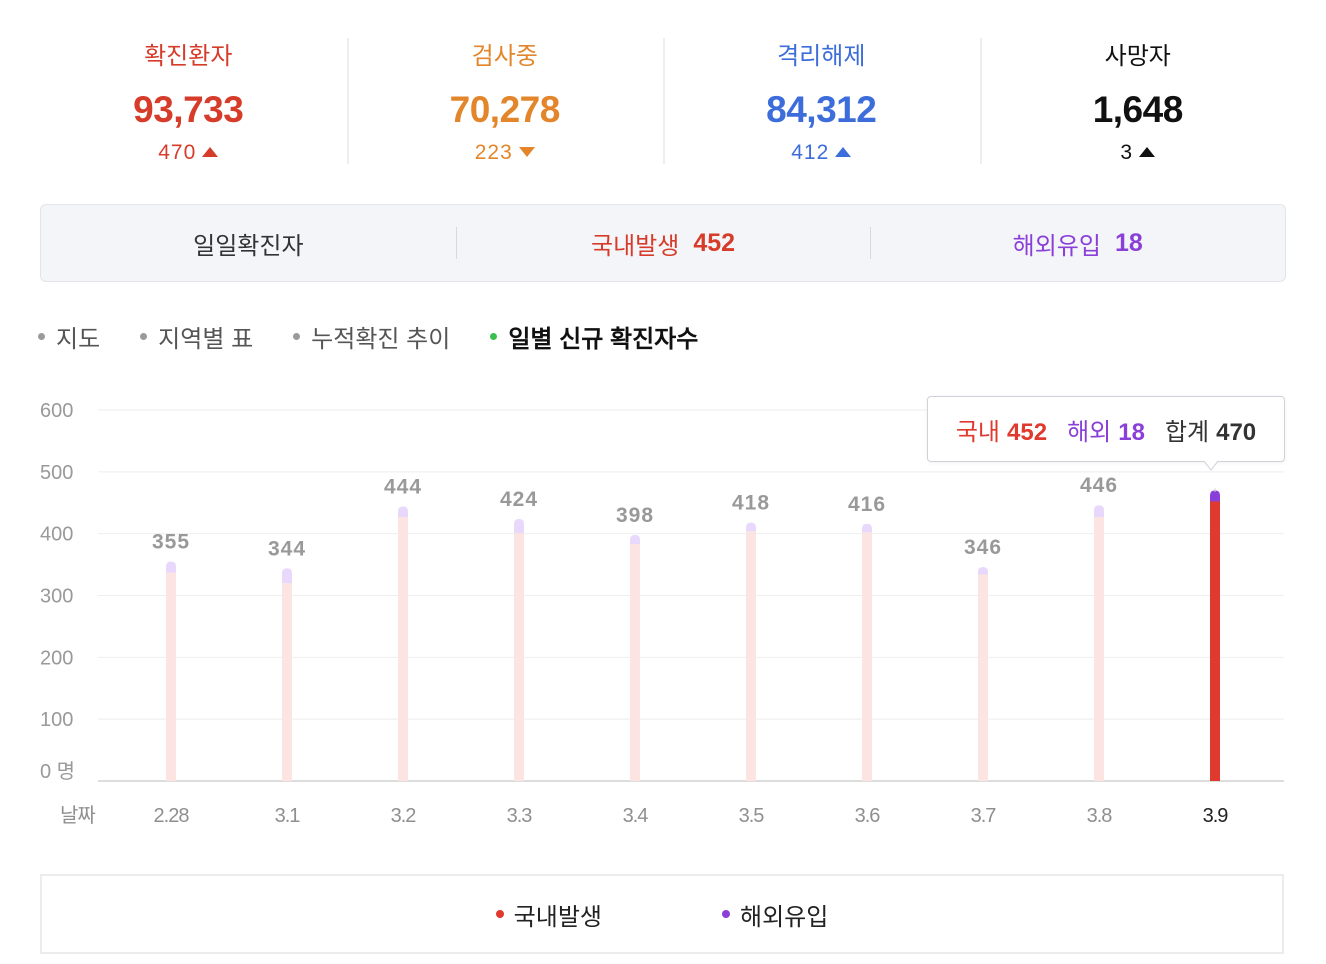 The width and height of the screenshot is (1326, 964). Describe the element at coordinates (520, 816) in the screenshot. I see `x-tick-label: 3.3` at that location.